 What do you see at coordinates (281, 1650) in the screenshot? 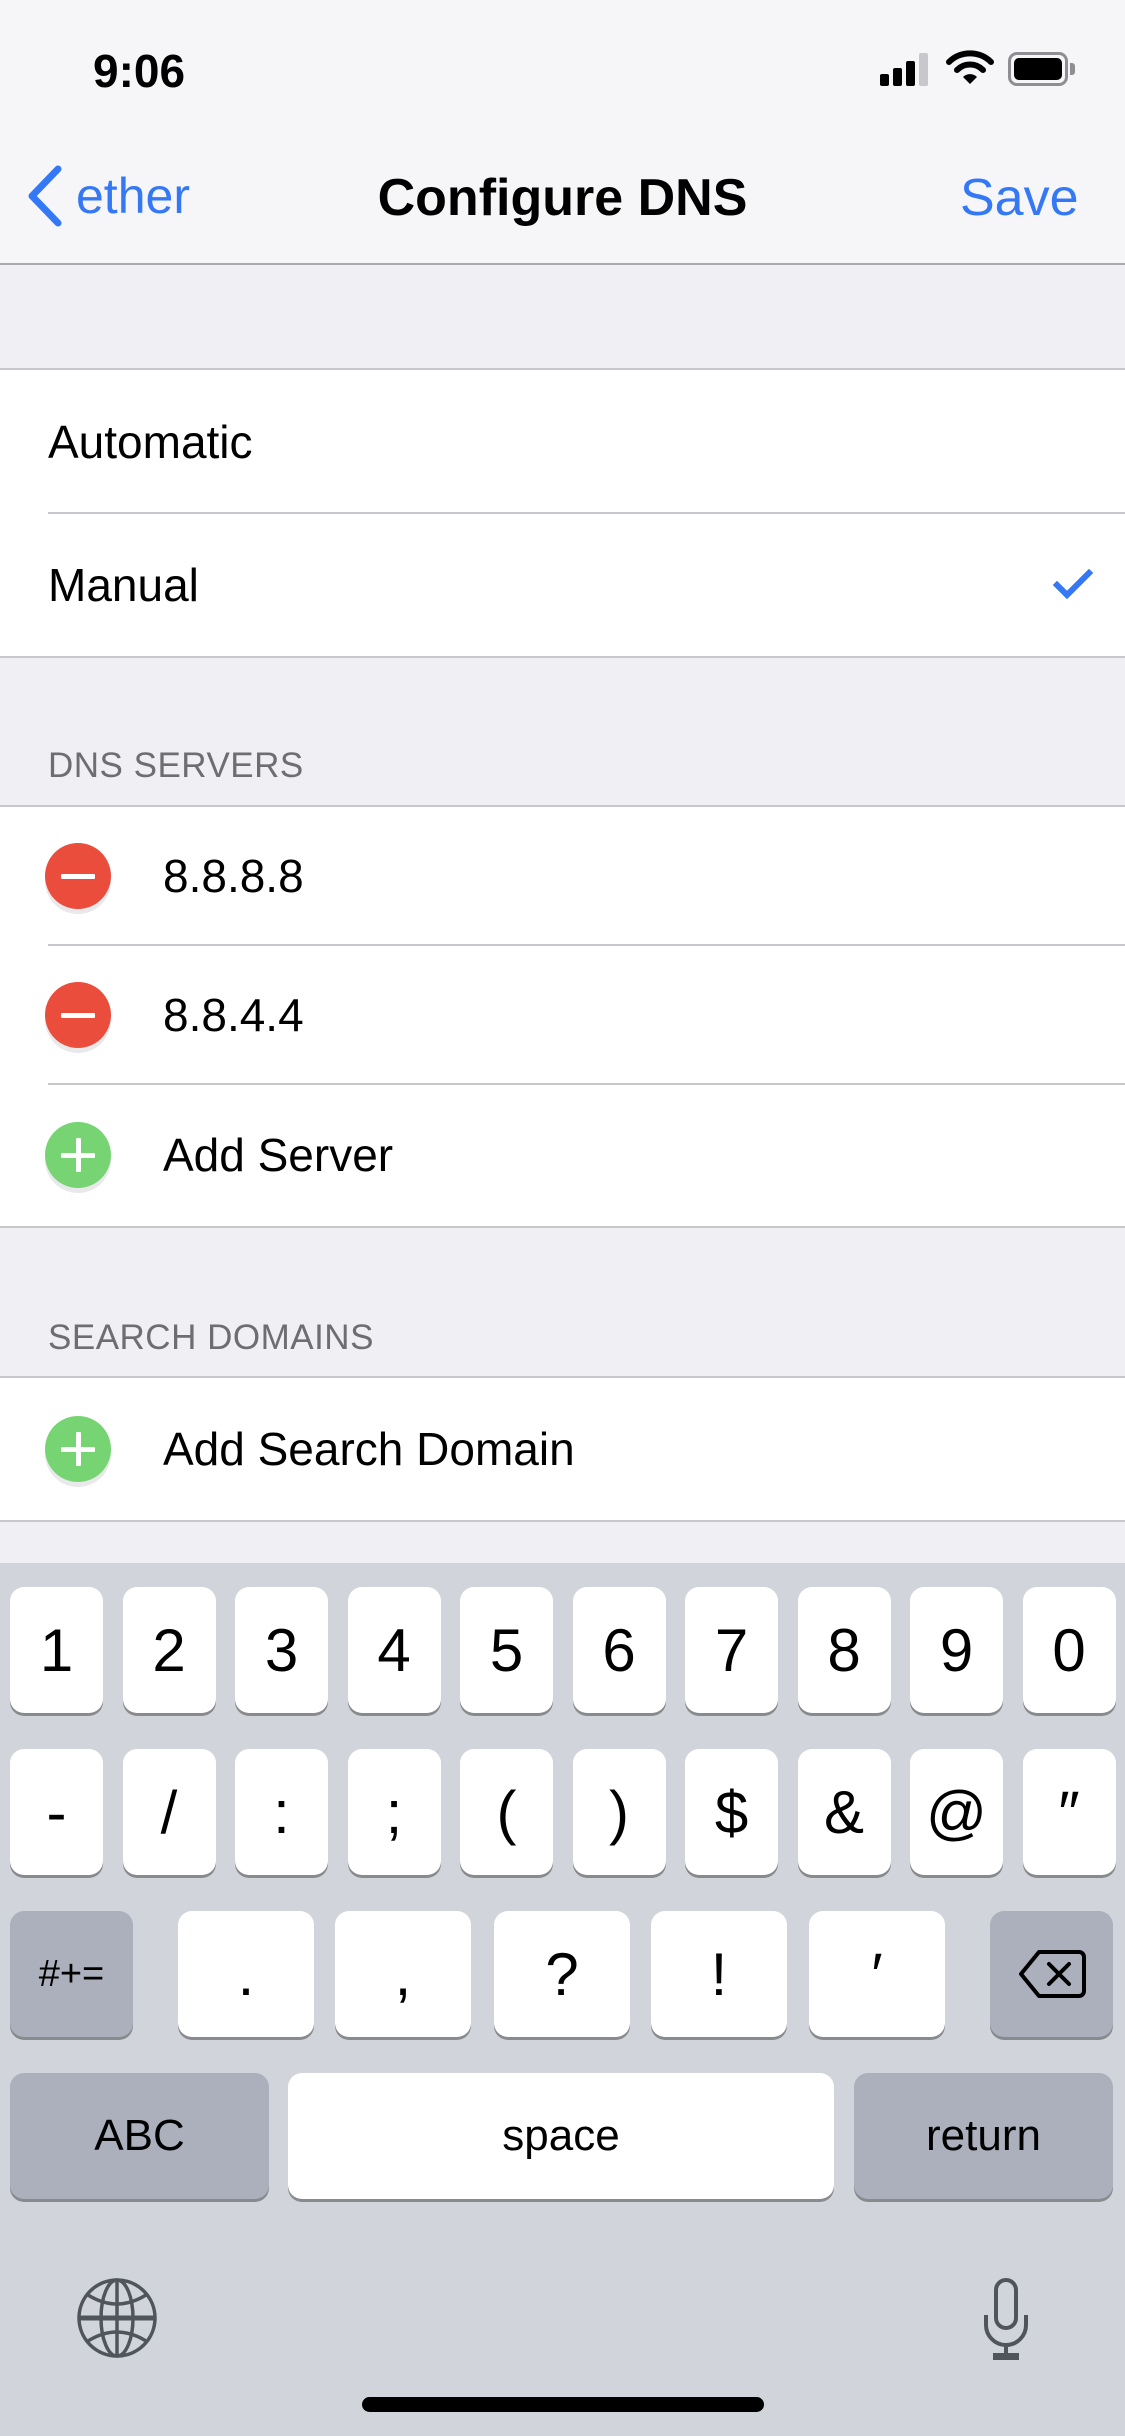
I see `key-3: 3` at bounding box center [281, 1650].